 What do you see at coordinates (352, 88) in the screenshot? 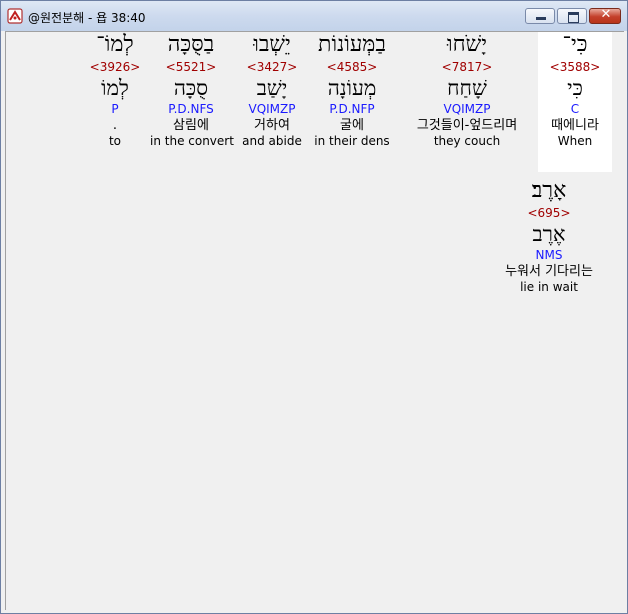
I see `lemma: מְעוֹנָה` at bounding box center [352, 88].